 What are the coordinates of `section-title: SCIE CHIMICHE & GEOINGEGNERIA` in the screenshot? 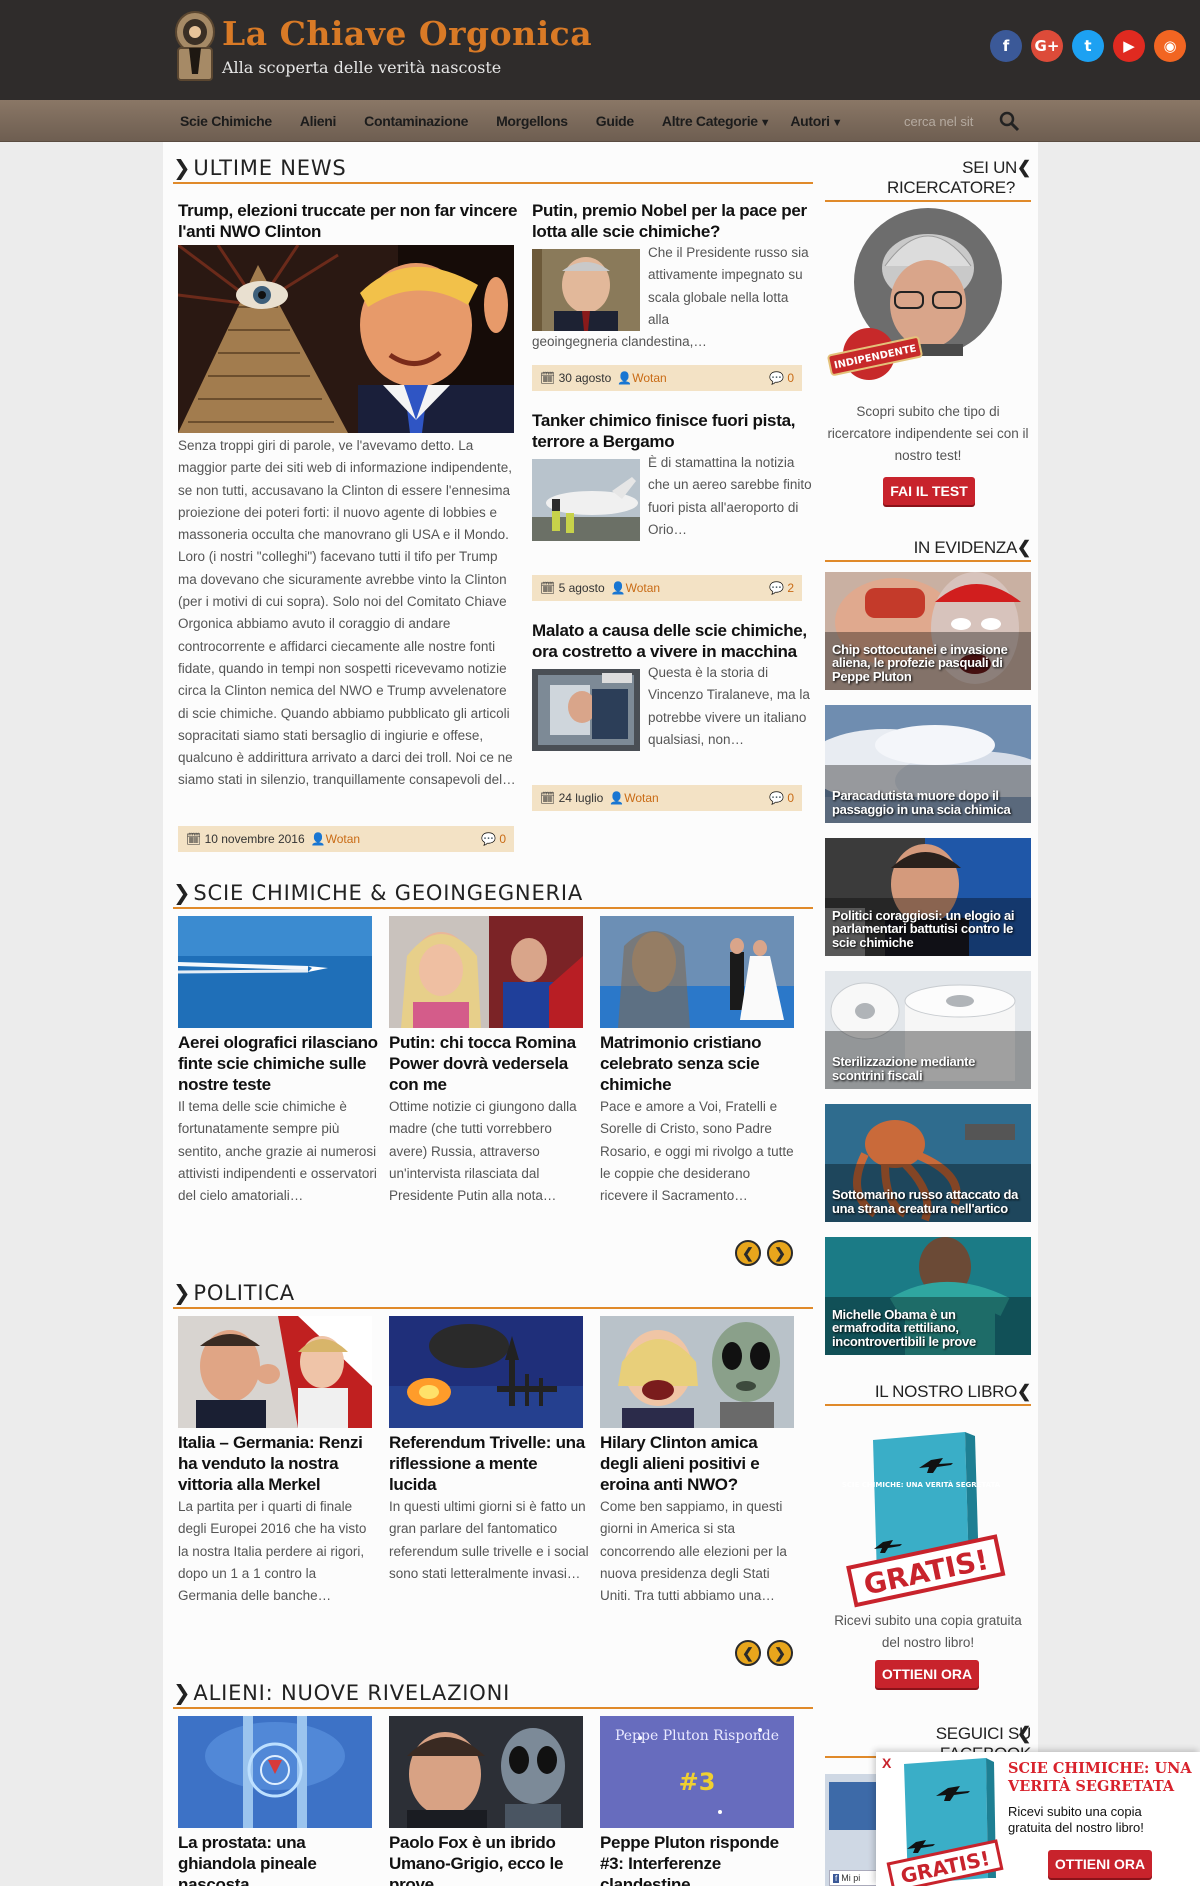 It's located at (388, 893).